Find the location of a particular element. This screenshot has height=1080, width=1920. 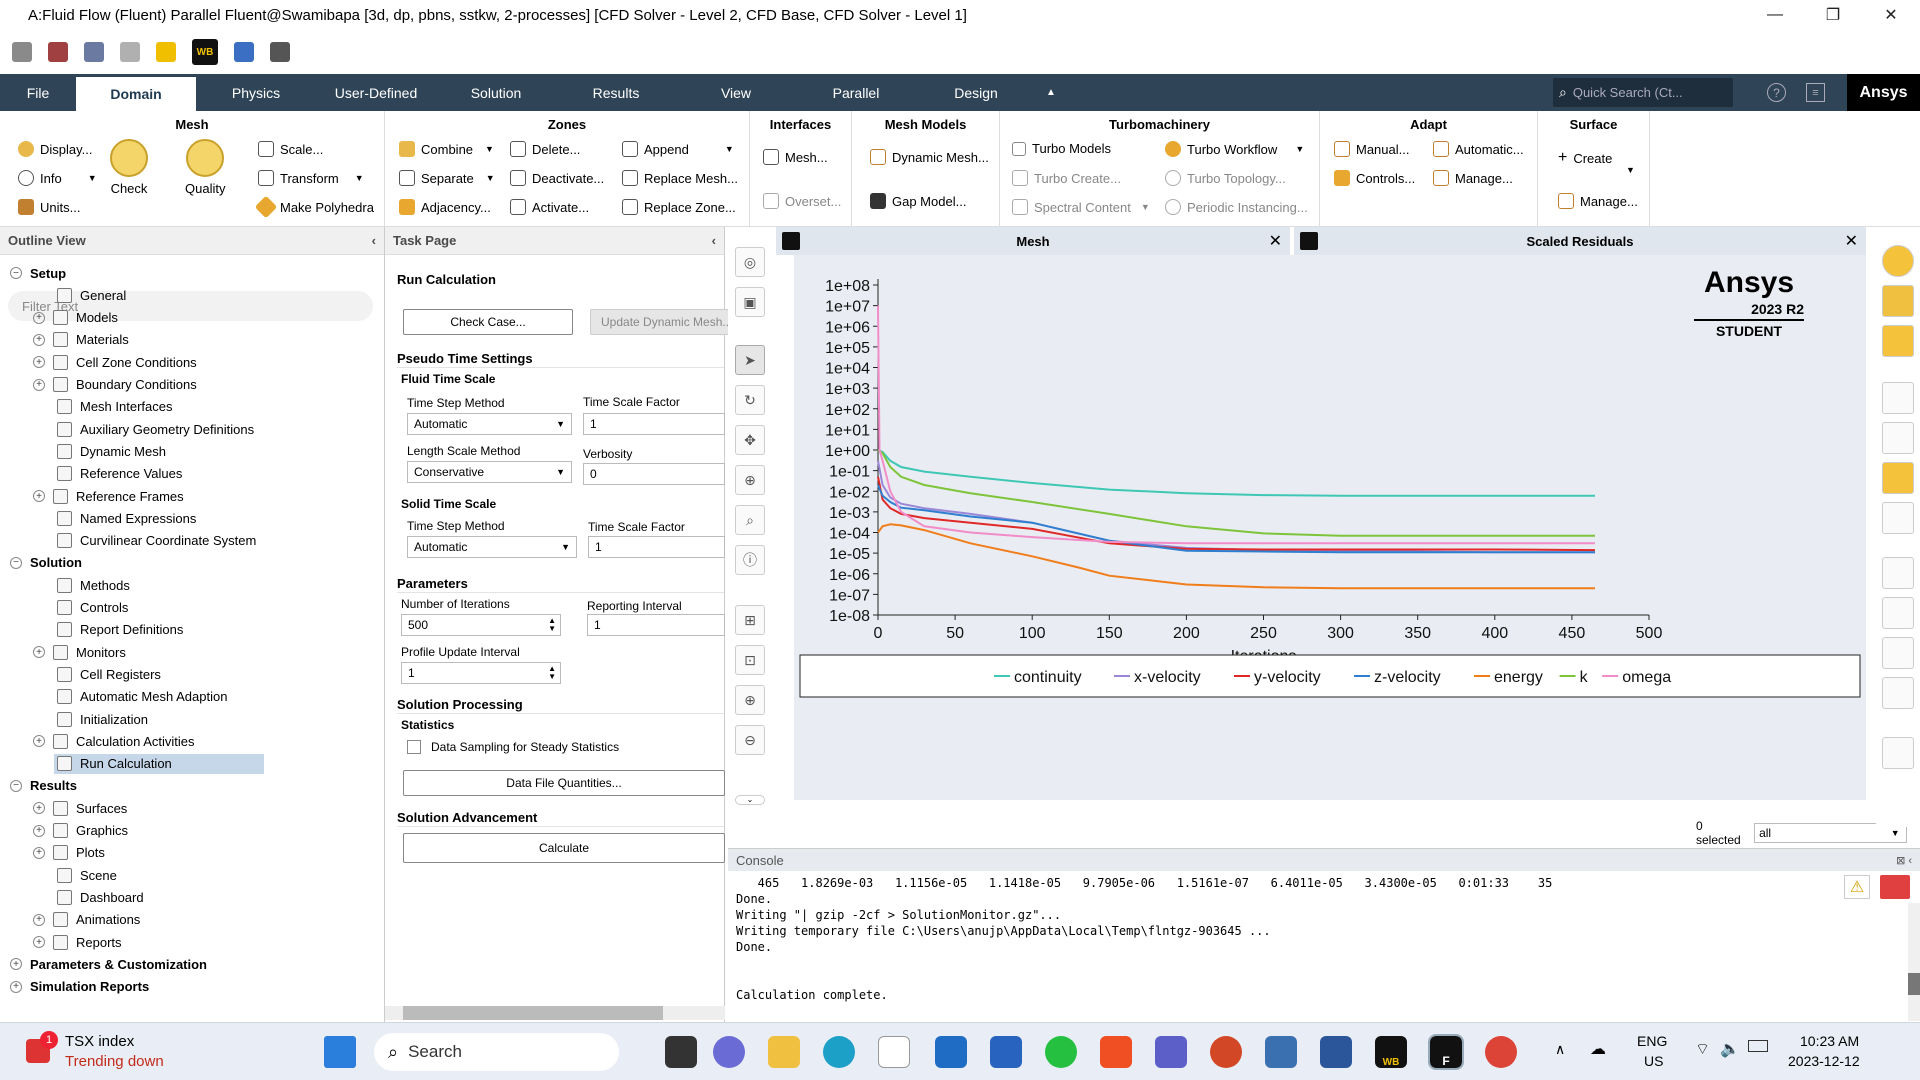

fluent-taskbar-icon: F is located at coordinates (1446, 1052).